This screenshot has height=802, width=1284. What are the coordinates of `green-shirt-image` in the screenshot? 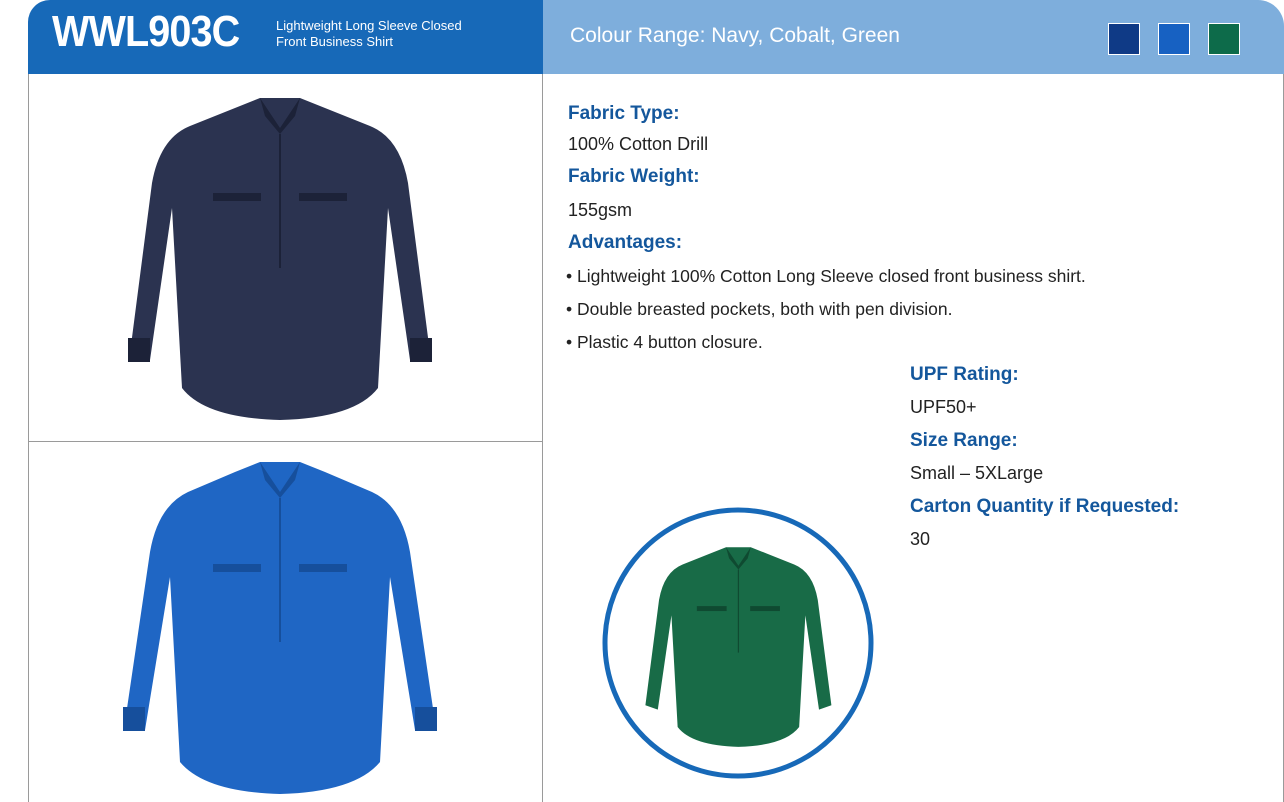 It's located at (738, 643).